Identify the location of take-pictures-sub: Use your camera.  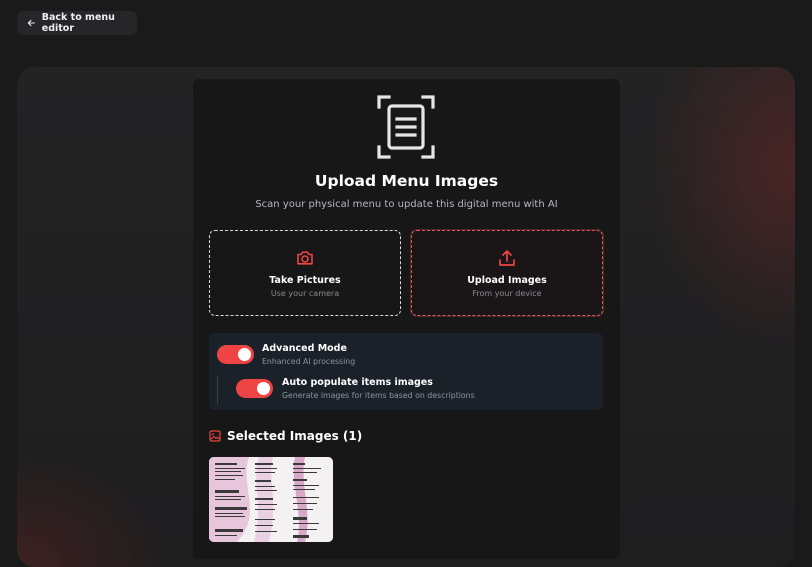
(305, 293).